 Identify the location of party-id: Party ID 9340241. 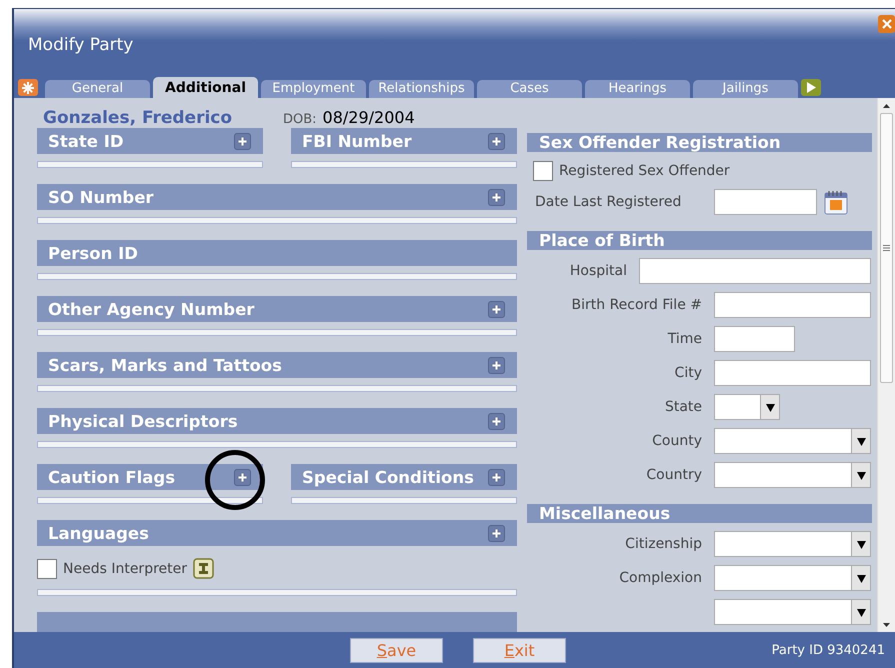
(828, 650).